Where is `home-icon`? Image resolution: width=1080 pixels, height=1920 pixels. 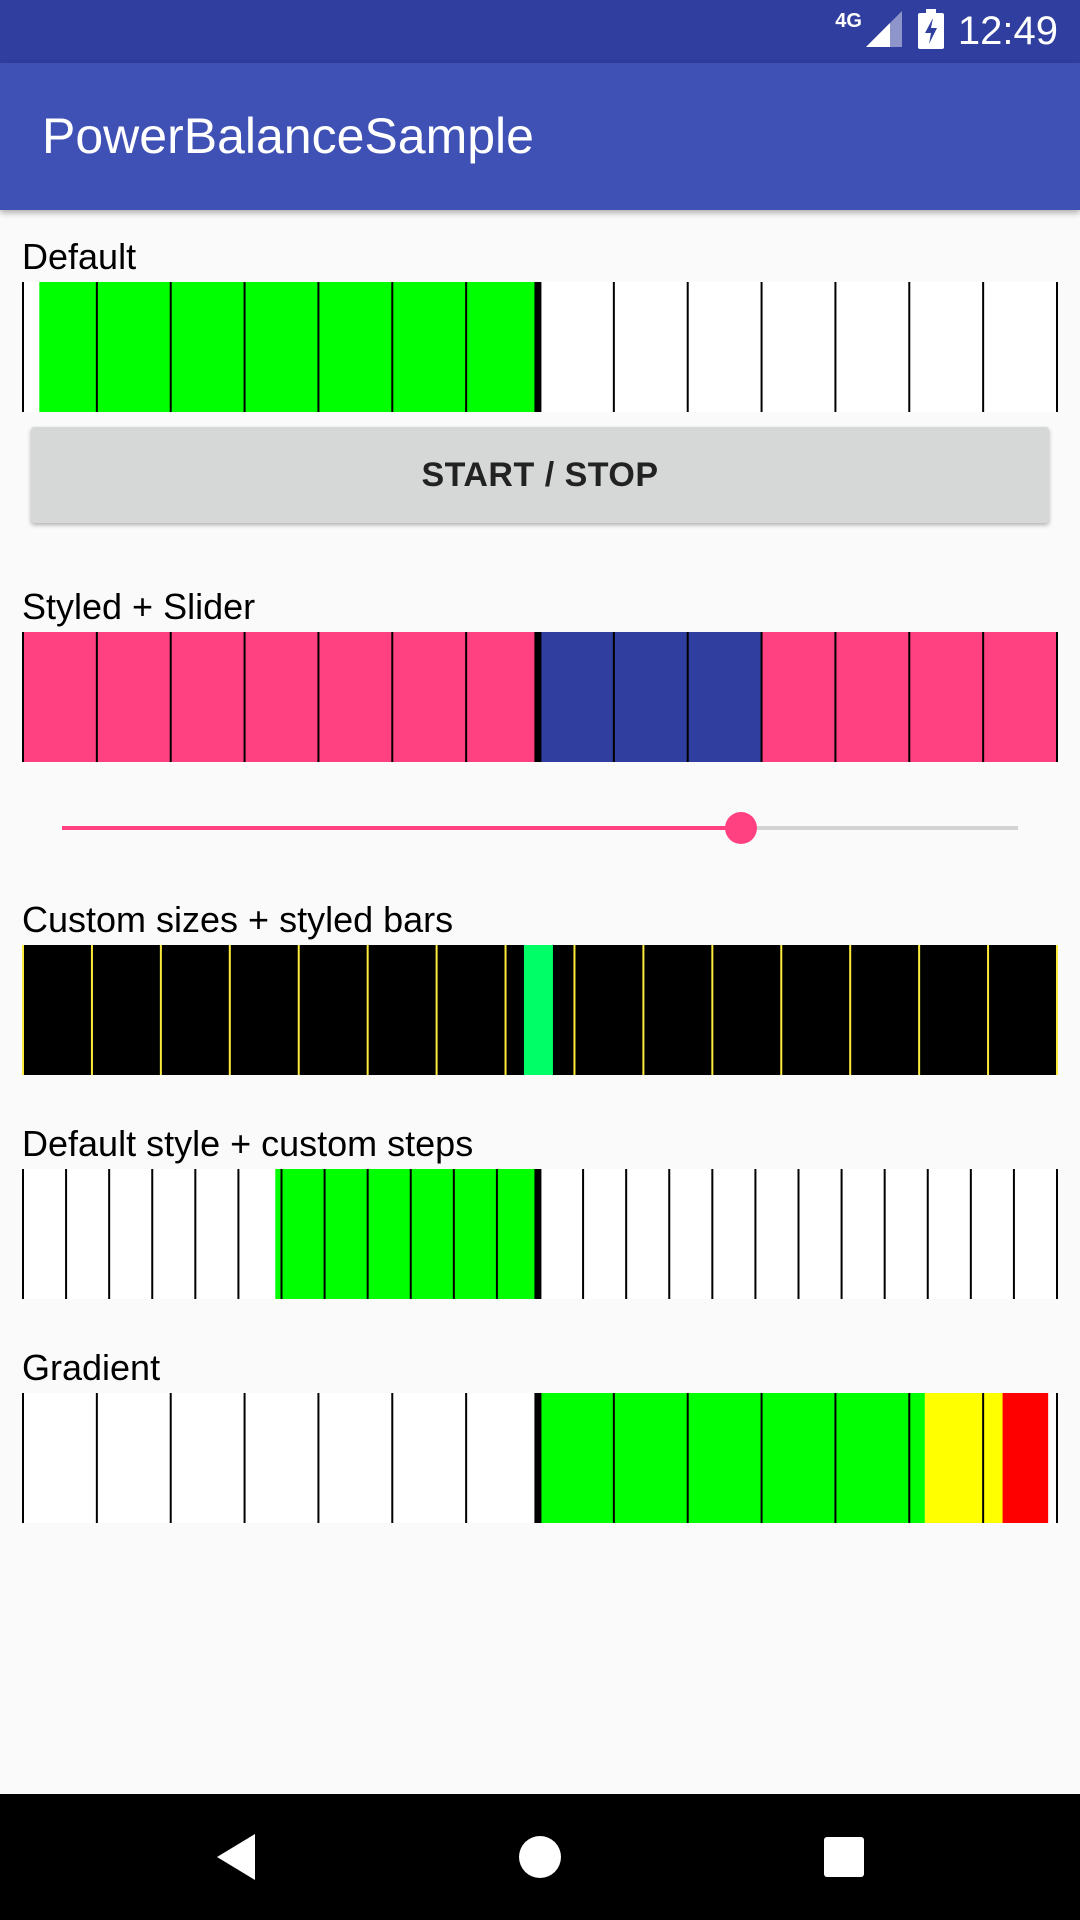 home-icon is located at coordinates (540, 1857).